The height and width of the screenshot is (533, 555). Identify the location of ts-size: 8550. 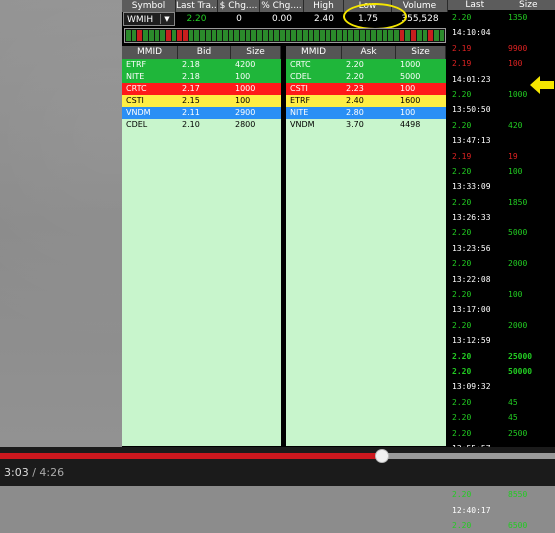
(531, 494).